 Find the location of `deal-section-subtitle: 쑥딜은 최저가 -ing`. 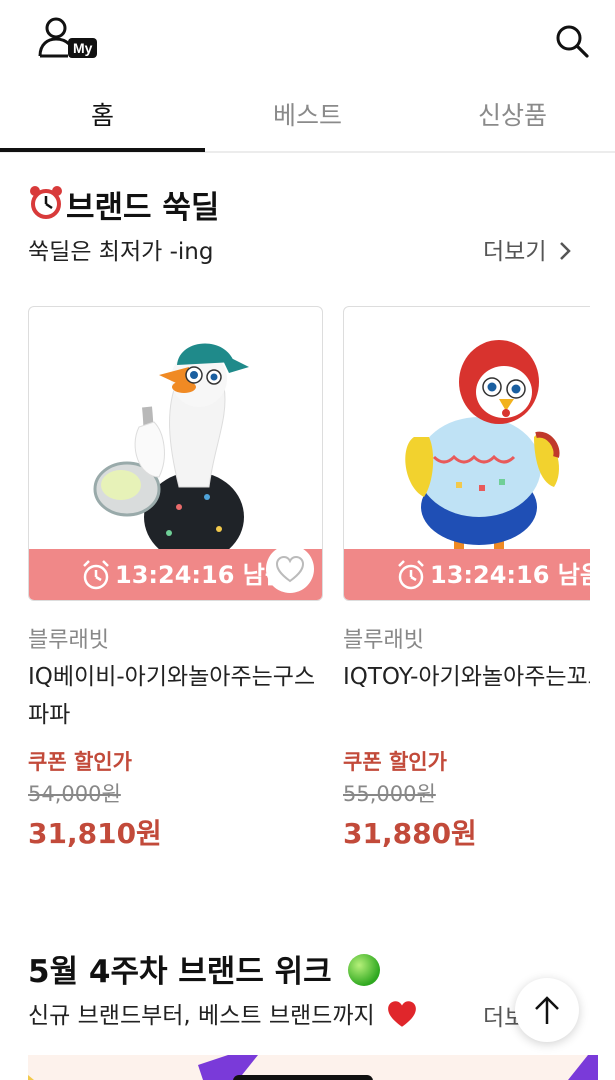

deal-section-subtitle: 쑥딜은 최저가 -ing is located at coordinates (121, 252).